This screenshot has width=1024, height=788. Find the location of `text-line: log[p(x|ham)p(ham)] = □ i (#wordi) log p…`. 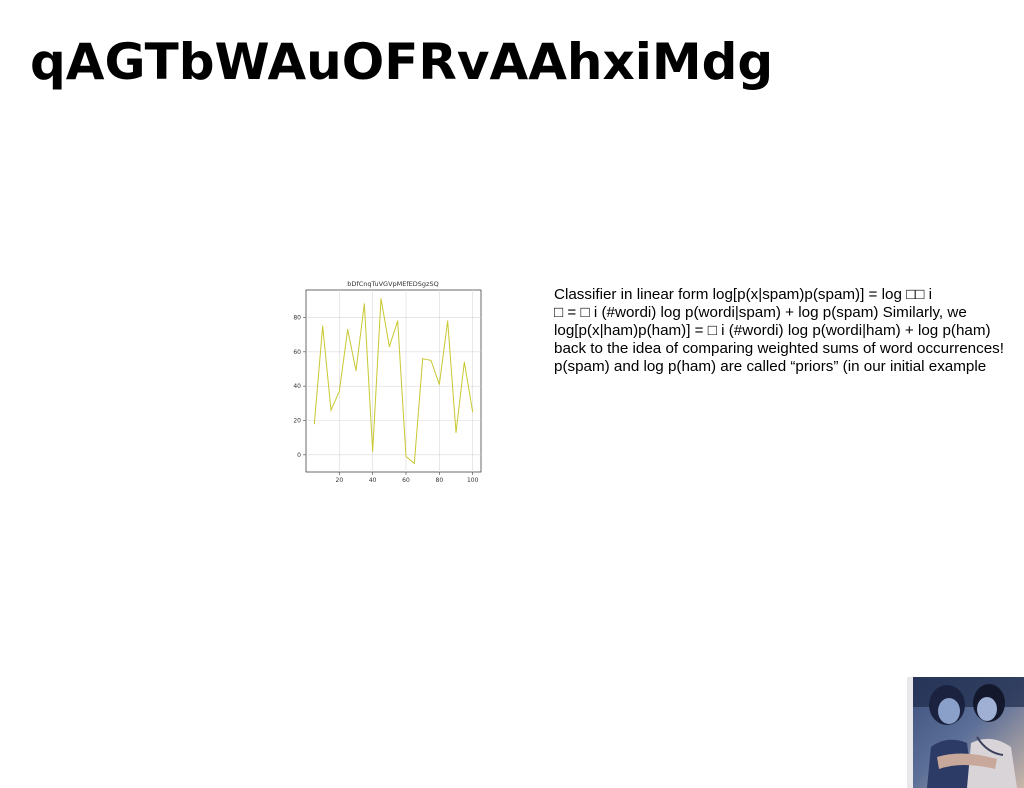

text-line: log[p(x|ham)p(ham)] = □ i (#wordi) log p… is located at coordinates (772, 330).